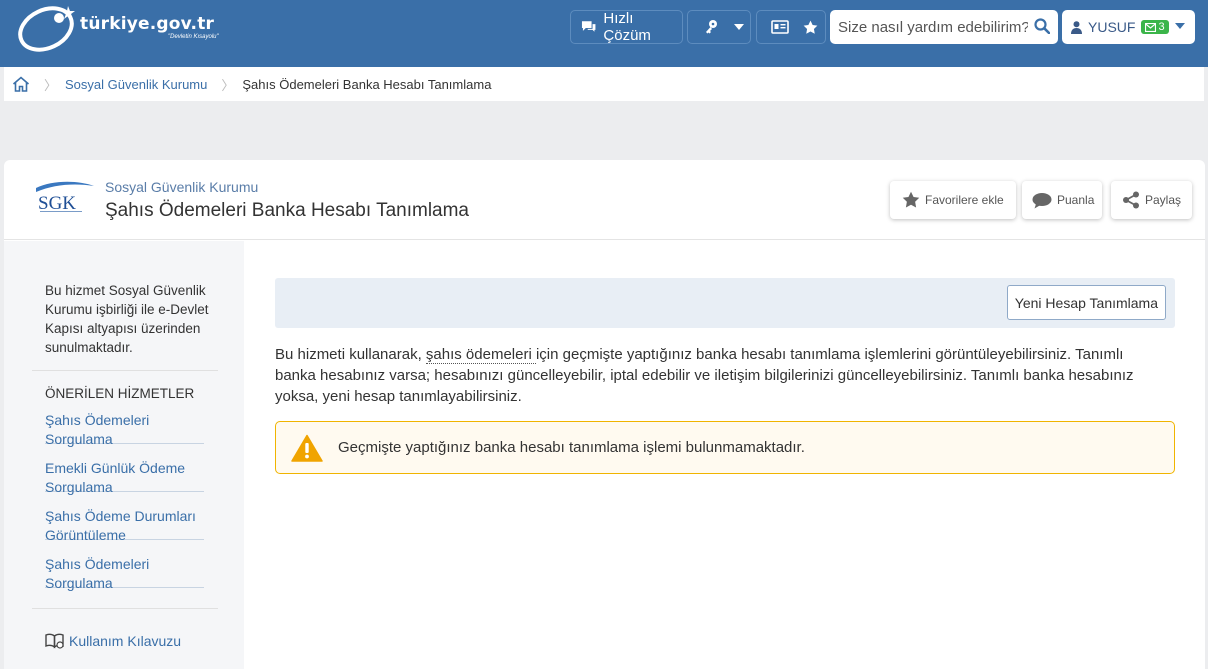 Image resolution: width=1208 pixels, height=669 pixels. I want to click on breadcrumb-institution: Sosyal Güvenlik Kurumu, so click(136, 84).